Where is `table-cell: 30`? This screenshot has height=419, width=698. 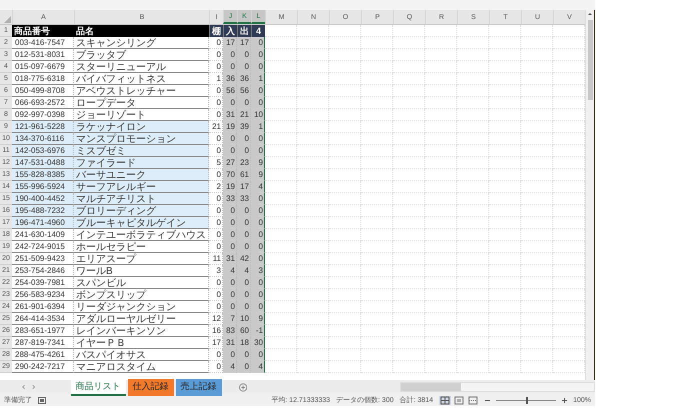 table-cell: 30 is located at coordinates (258, 343).